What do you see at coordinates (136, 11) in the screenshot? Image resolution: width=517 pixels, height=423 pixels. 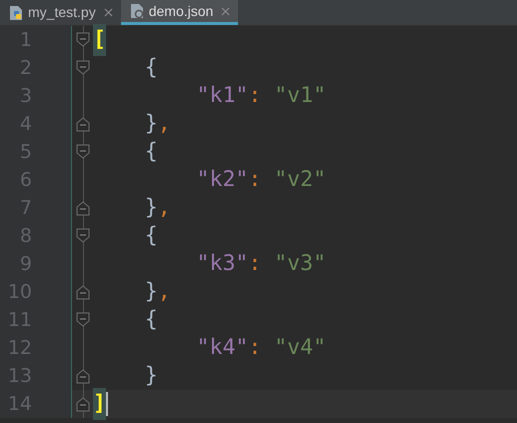 I see `file-icon` at bounding box center [136, 11].